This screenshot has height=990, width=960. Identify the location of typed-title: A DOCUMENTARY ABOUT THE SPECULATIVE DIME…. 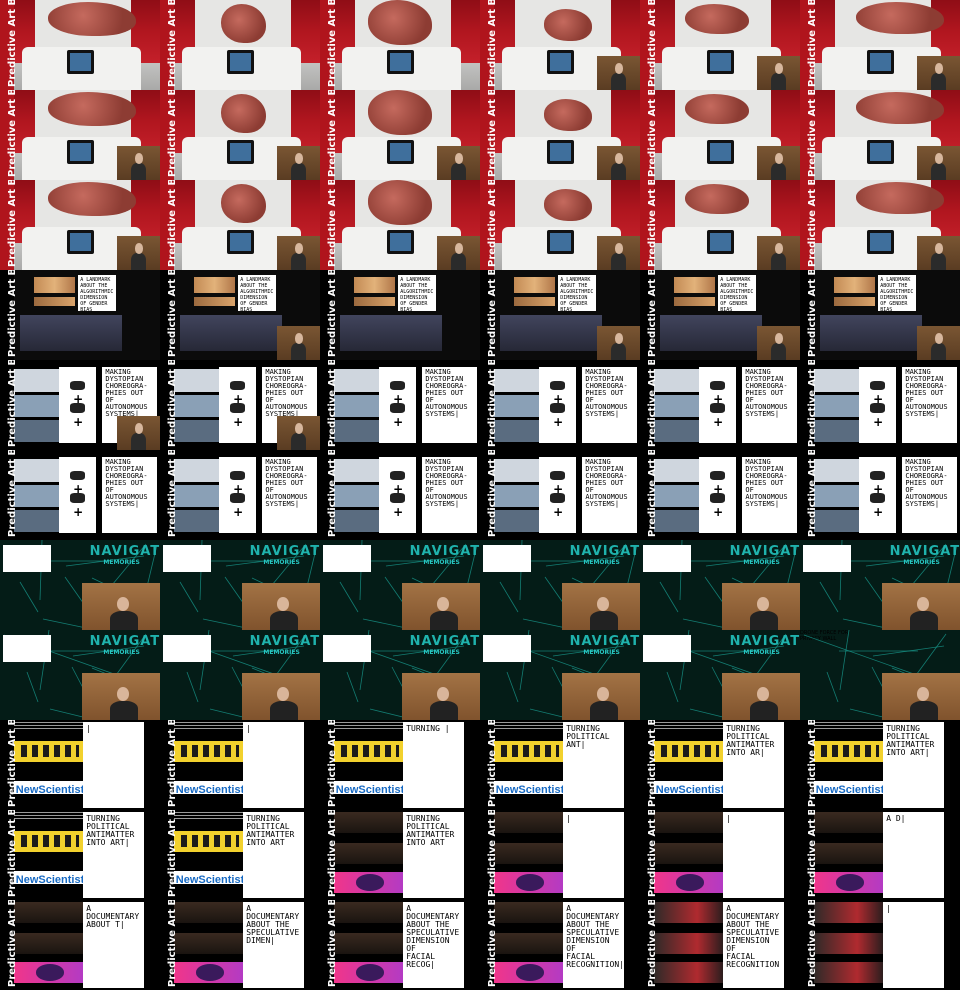
(753, 945).